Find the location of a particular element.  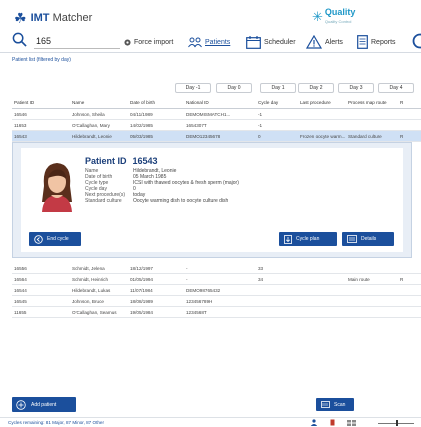

add-patient-icon is located at coordinates (21, 404).